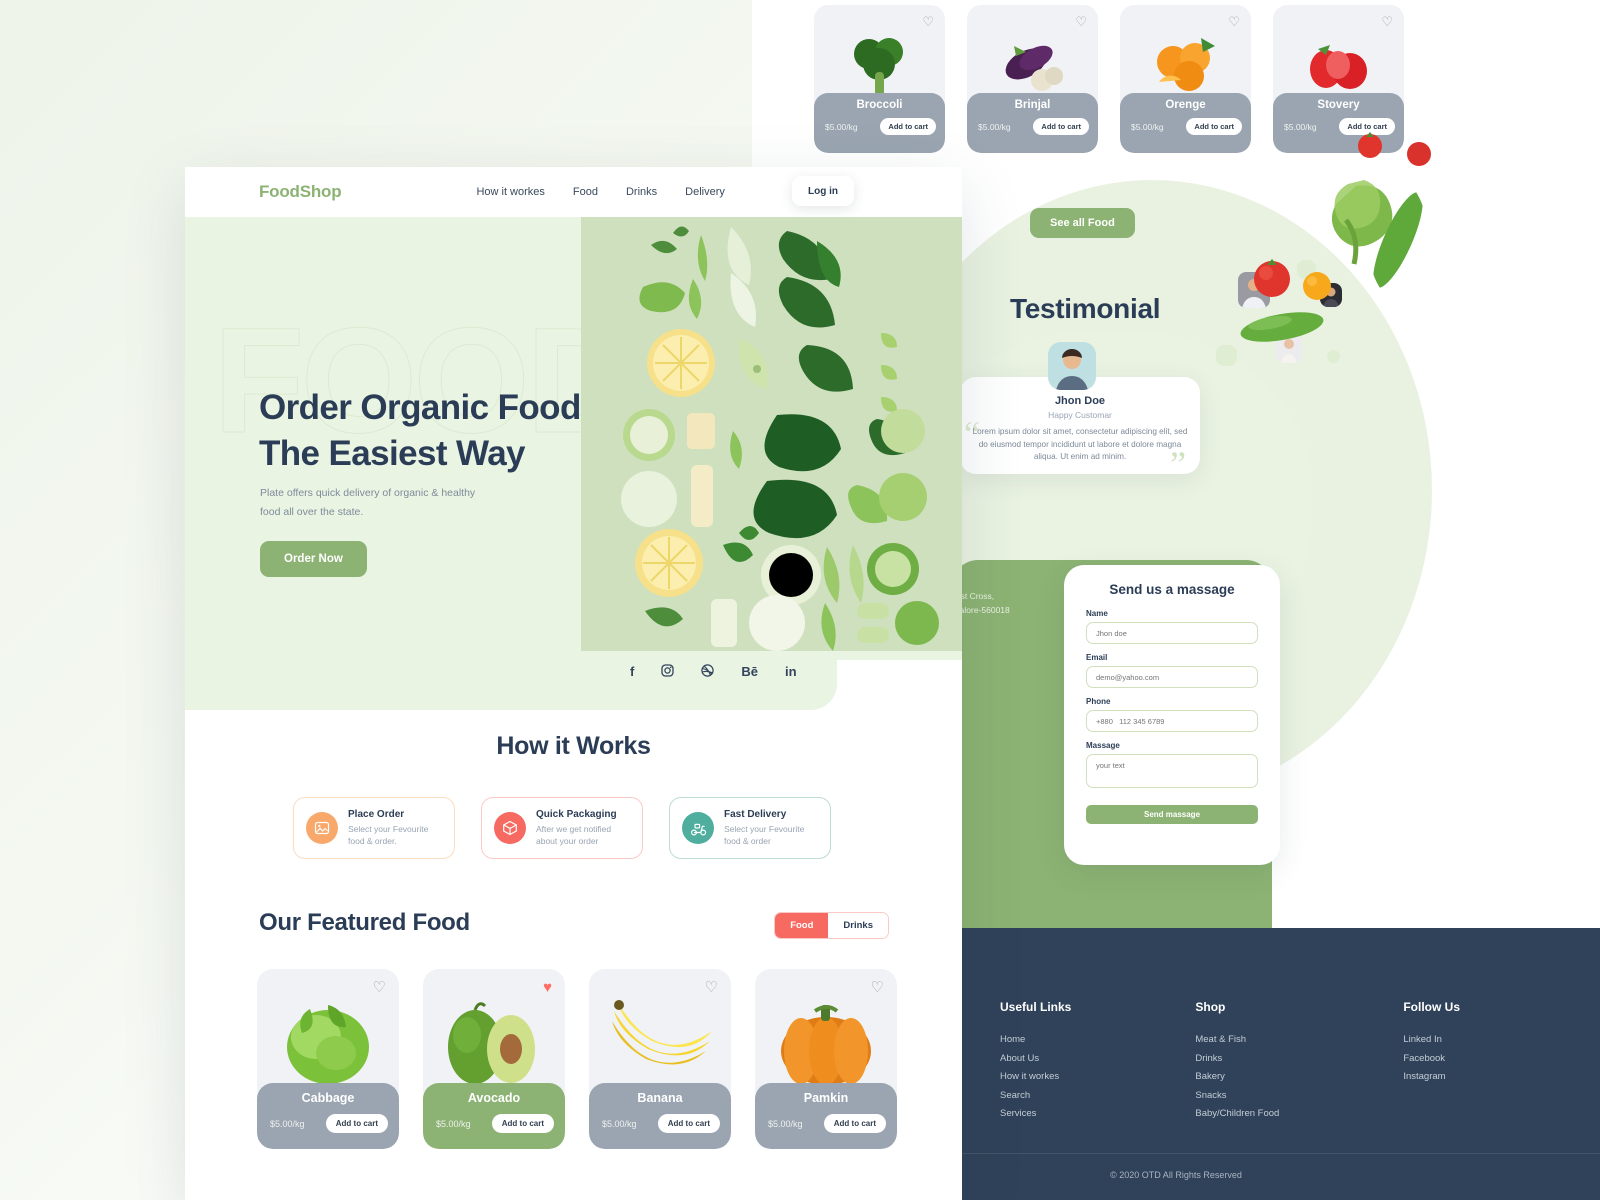  I want to click on product-card: ♡ Orenge $5.00/kg Add to cart, so click(1185, 79).